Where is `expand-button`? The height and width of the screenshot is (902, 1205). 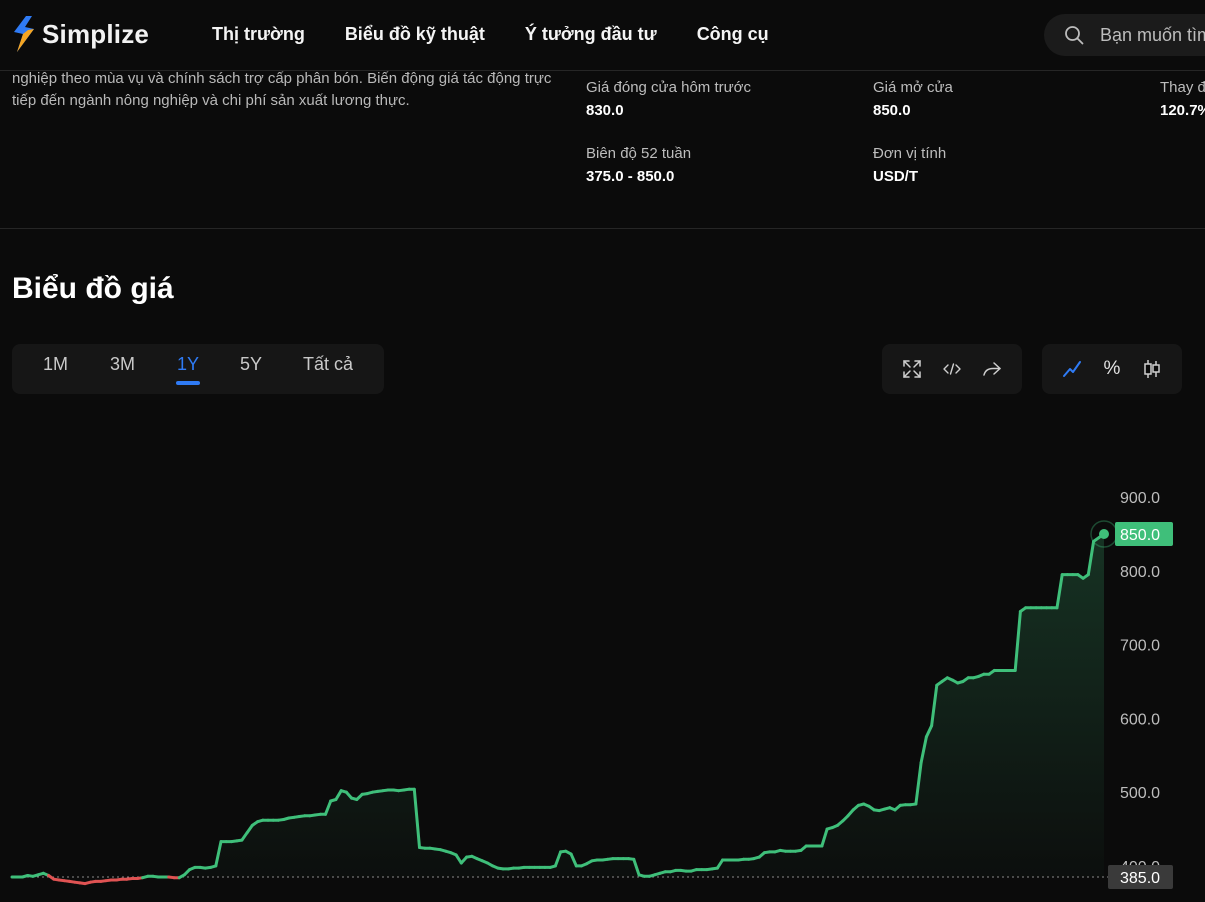
expand-button is located at coordinates (912, 369).